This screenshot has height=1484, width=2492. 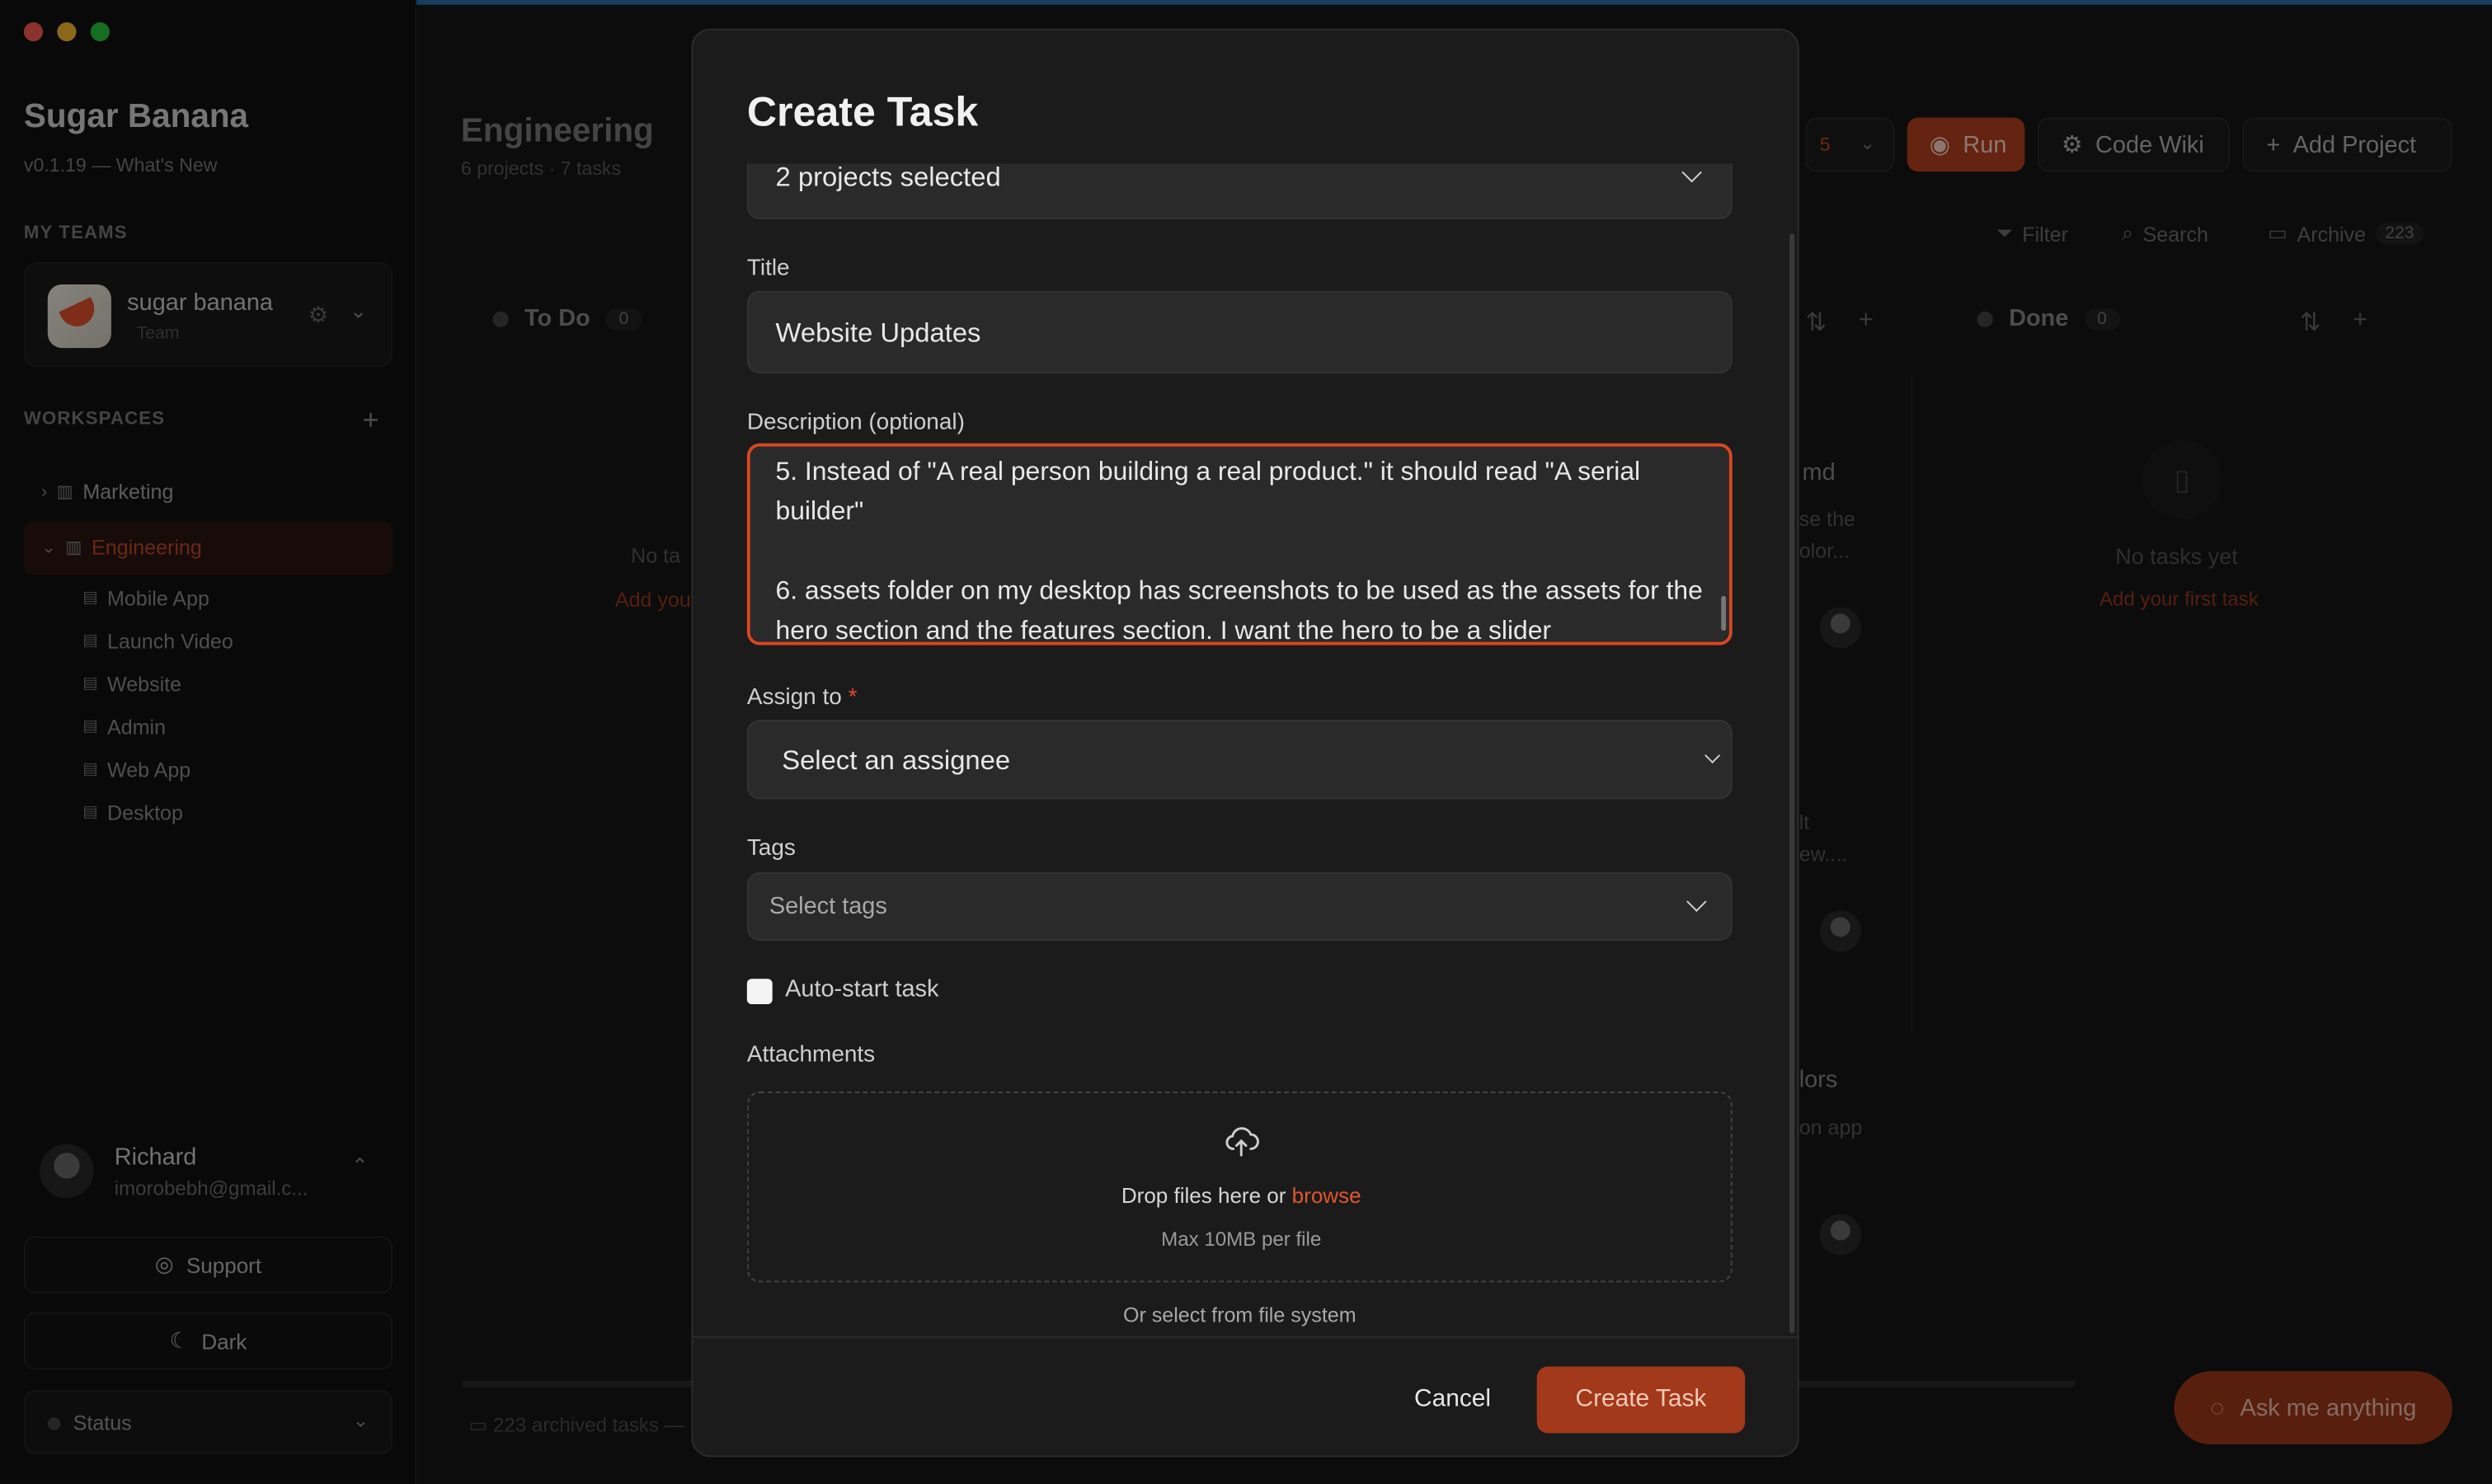 What do you see at coordinates (863, 111) in the screenshot?
I see `dialog-title: Create Task` at bounding box center [863, 111].